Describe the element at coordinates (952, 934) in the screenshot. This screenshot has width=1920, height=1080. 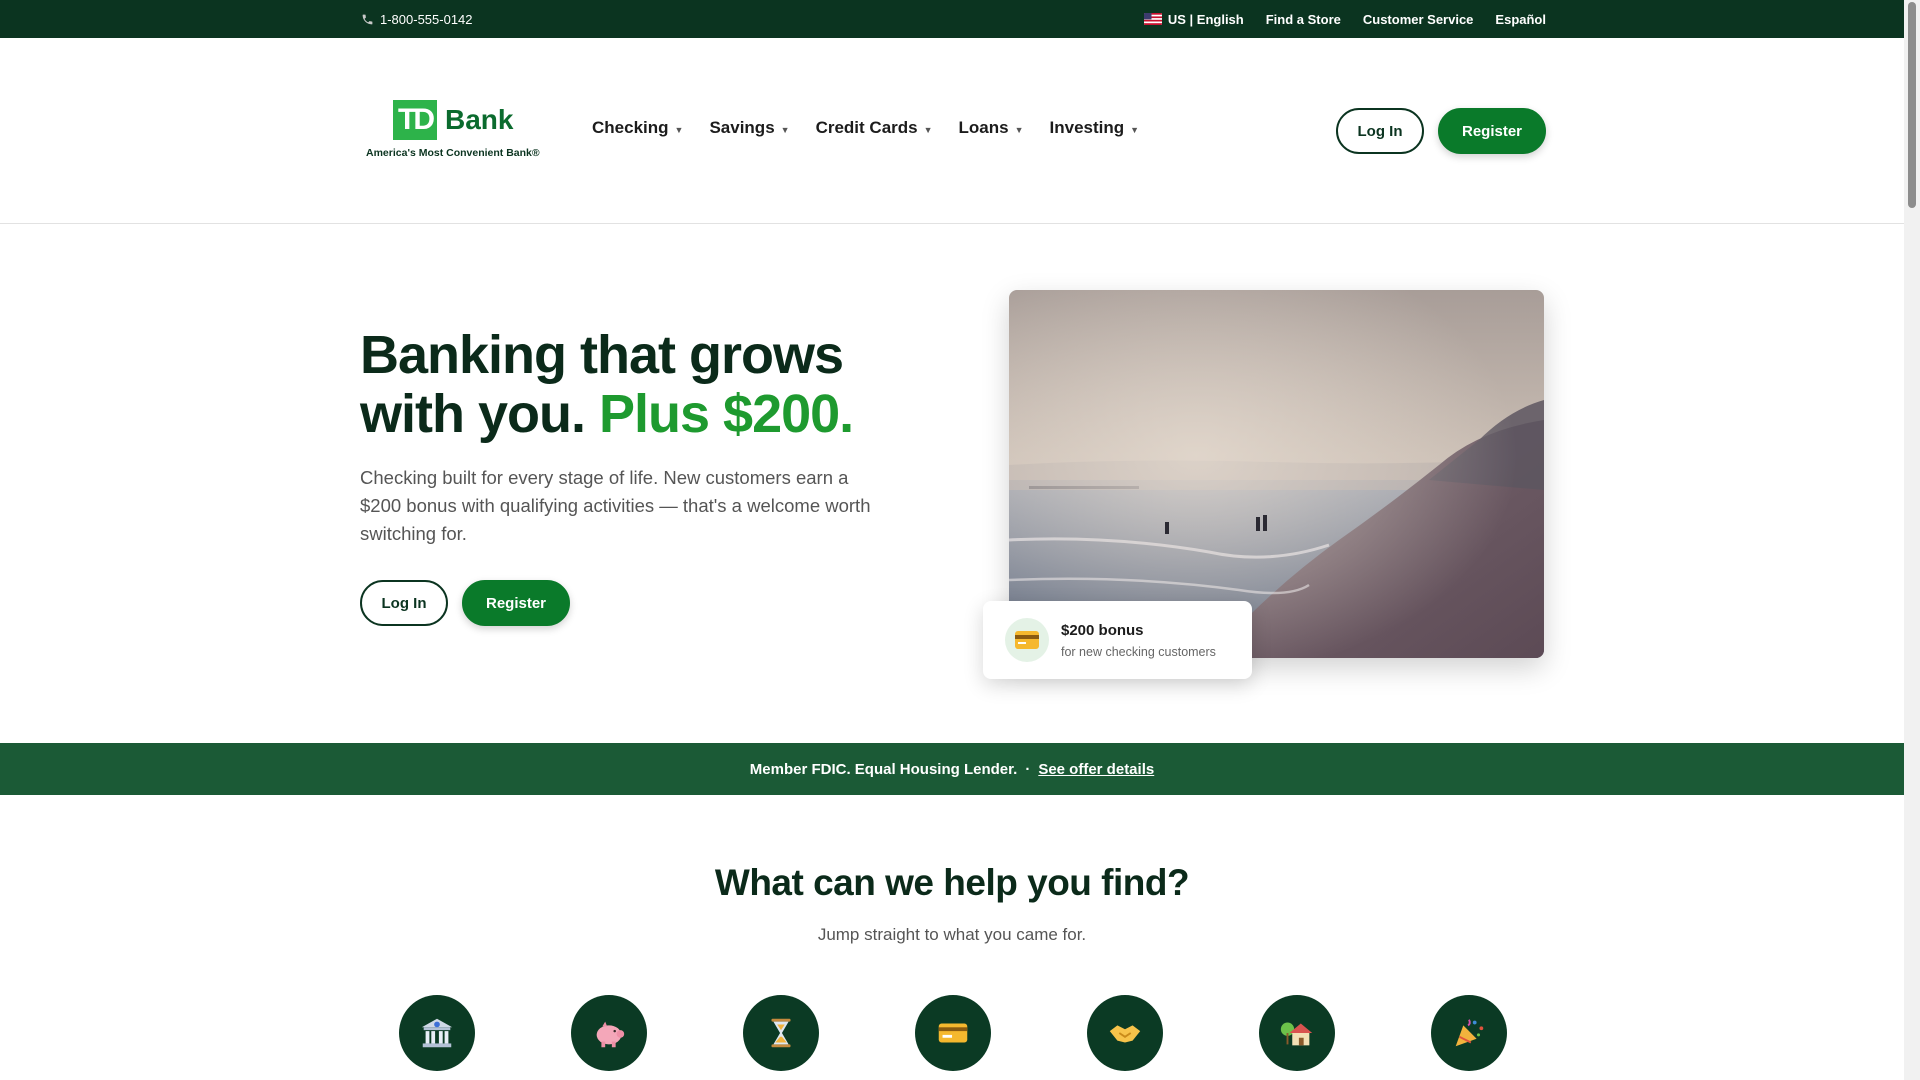
I see `find-section-subtitle: Jump straight to what you came for.` at that location.